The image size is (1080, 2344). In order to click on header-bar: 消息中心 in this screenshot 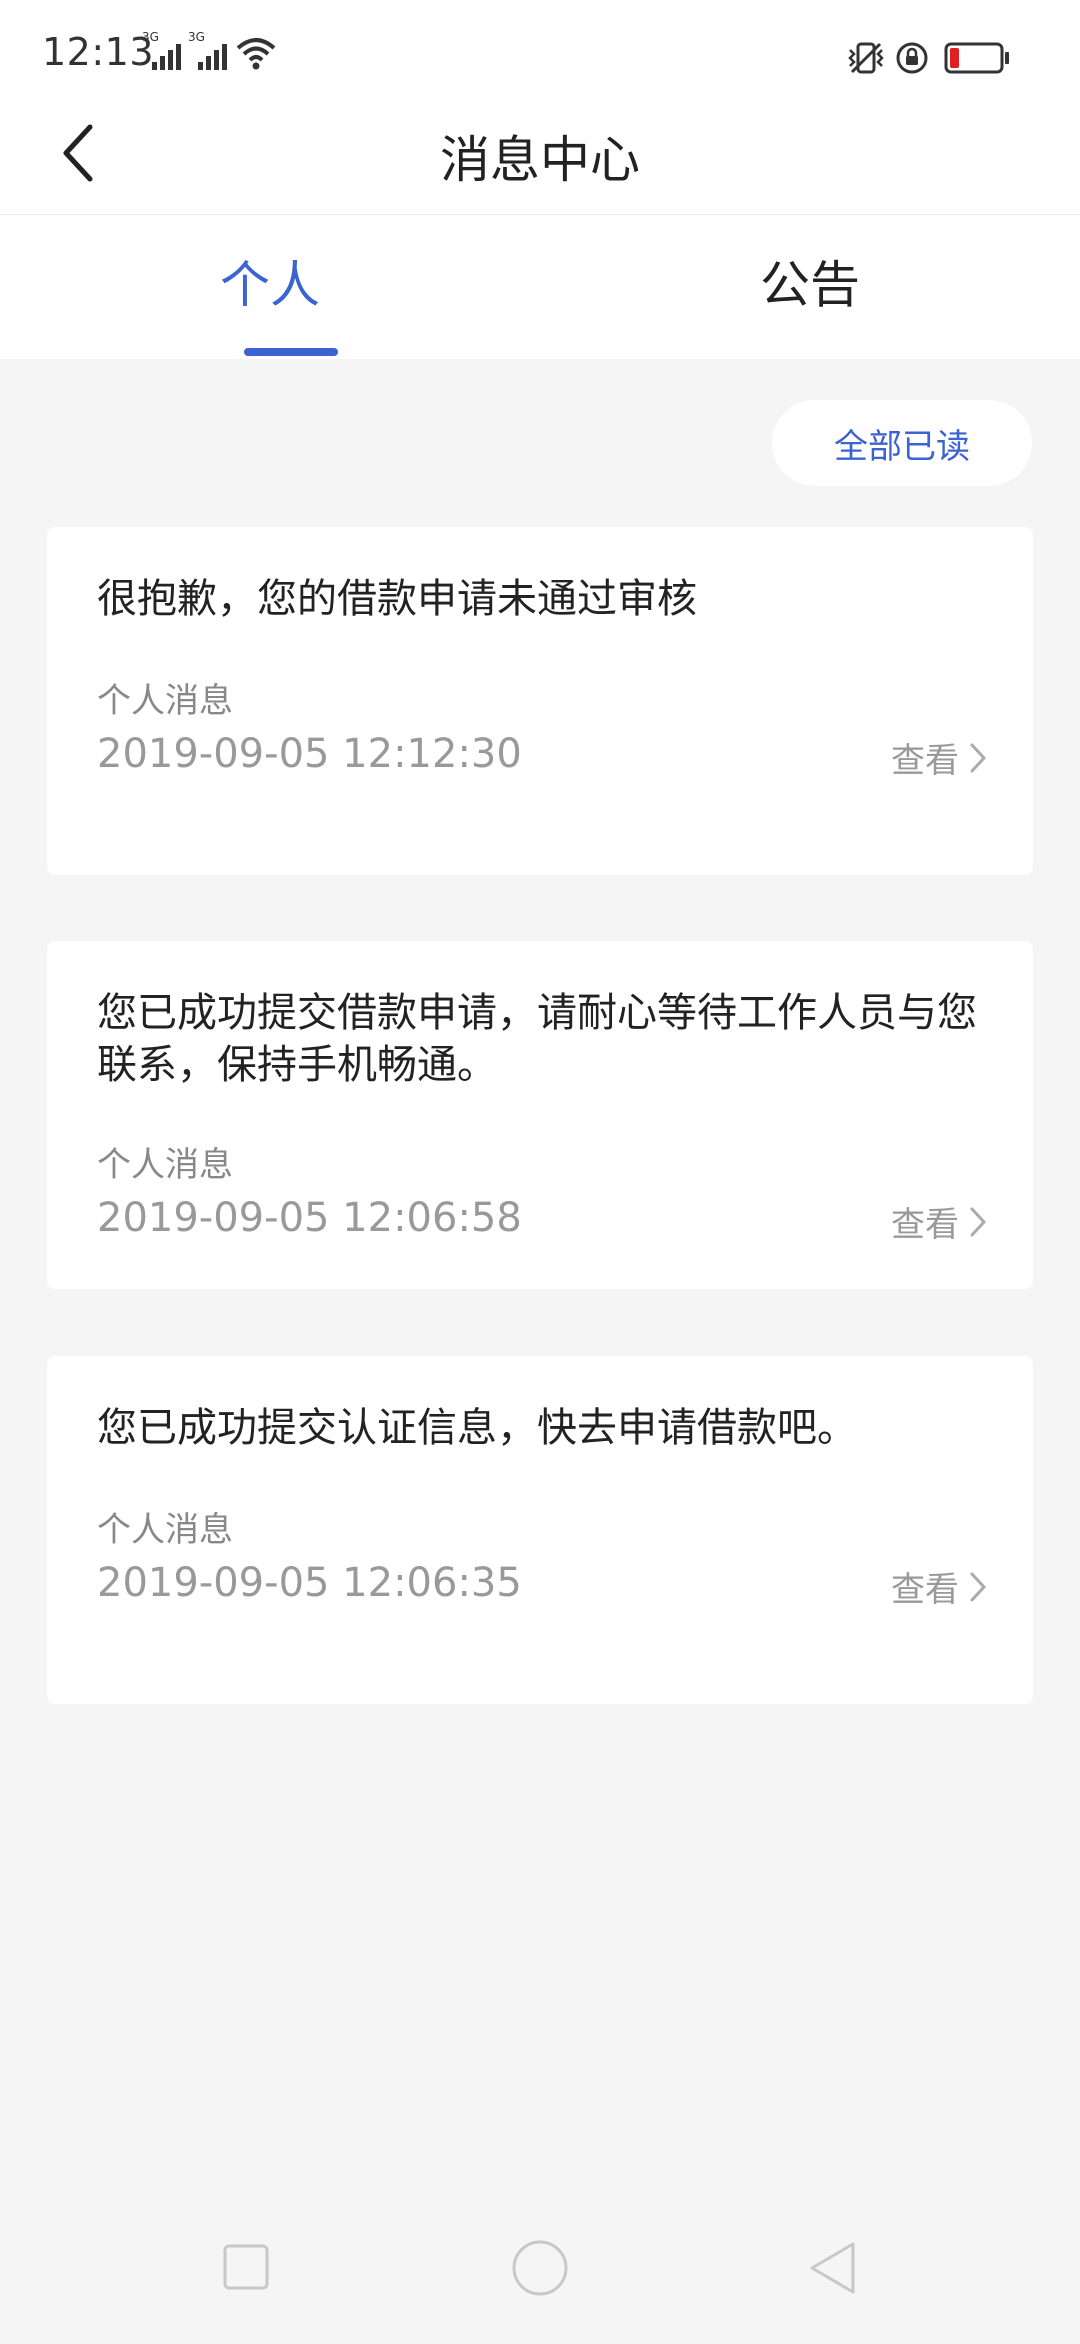, I will do `click(540, 157)`.